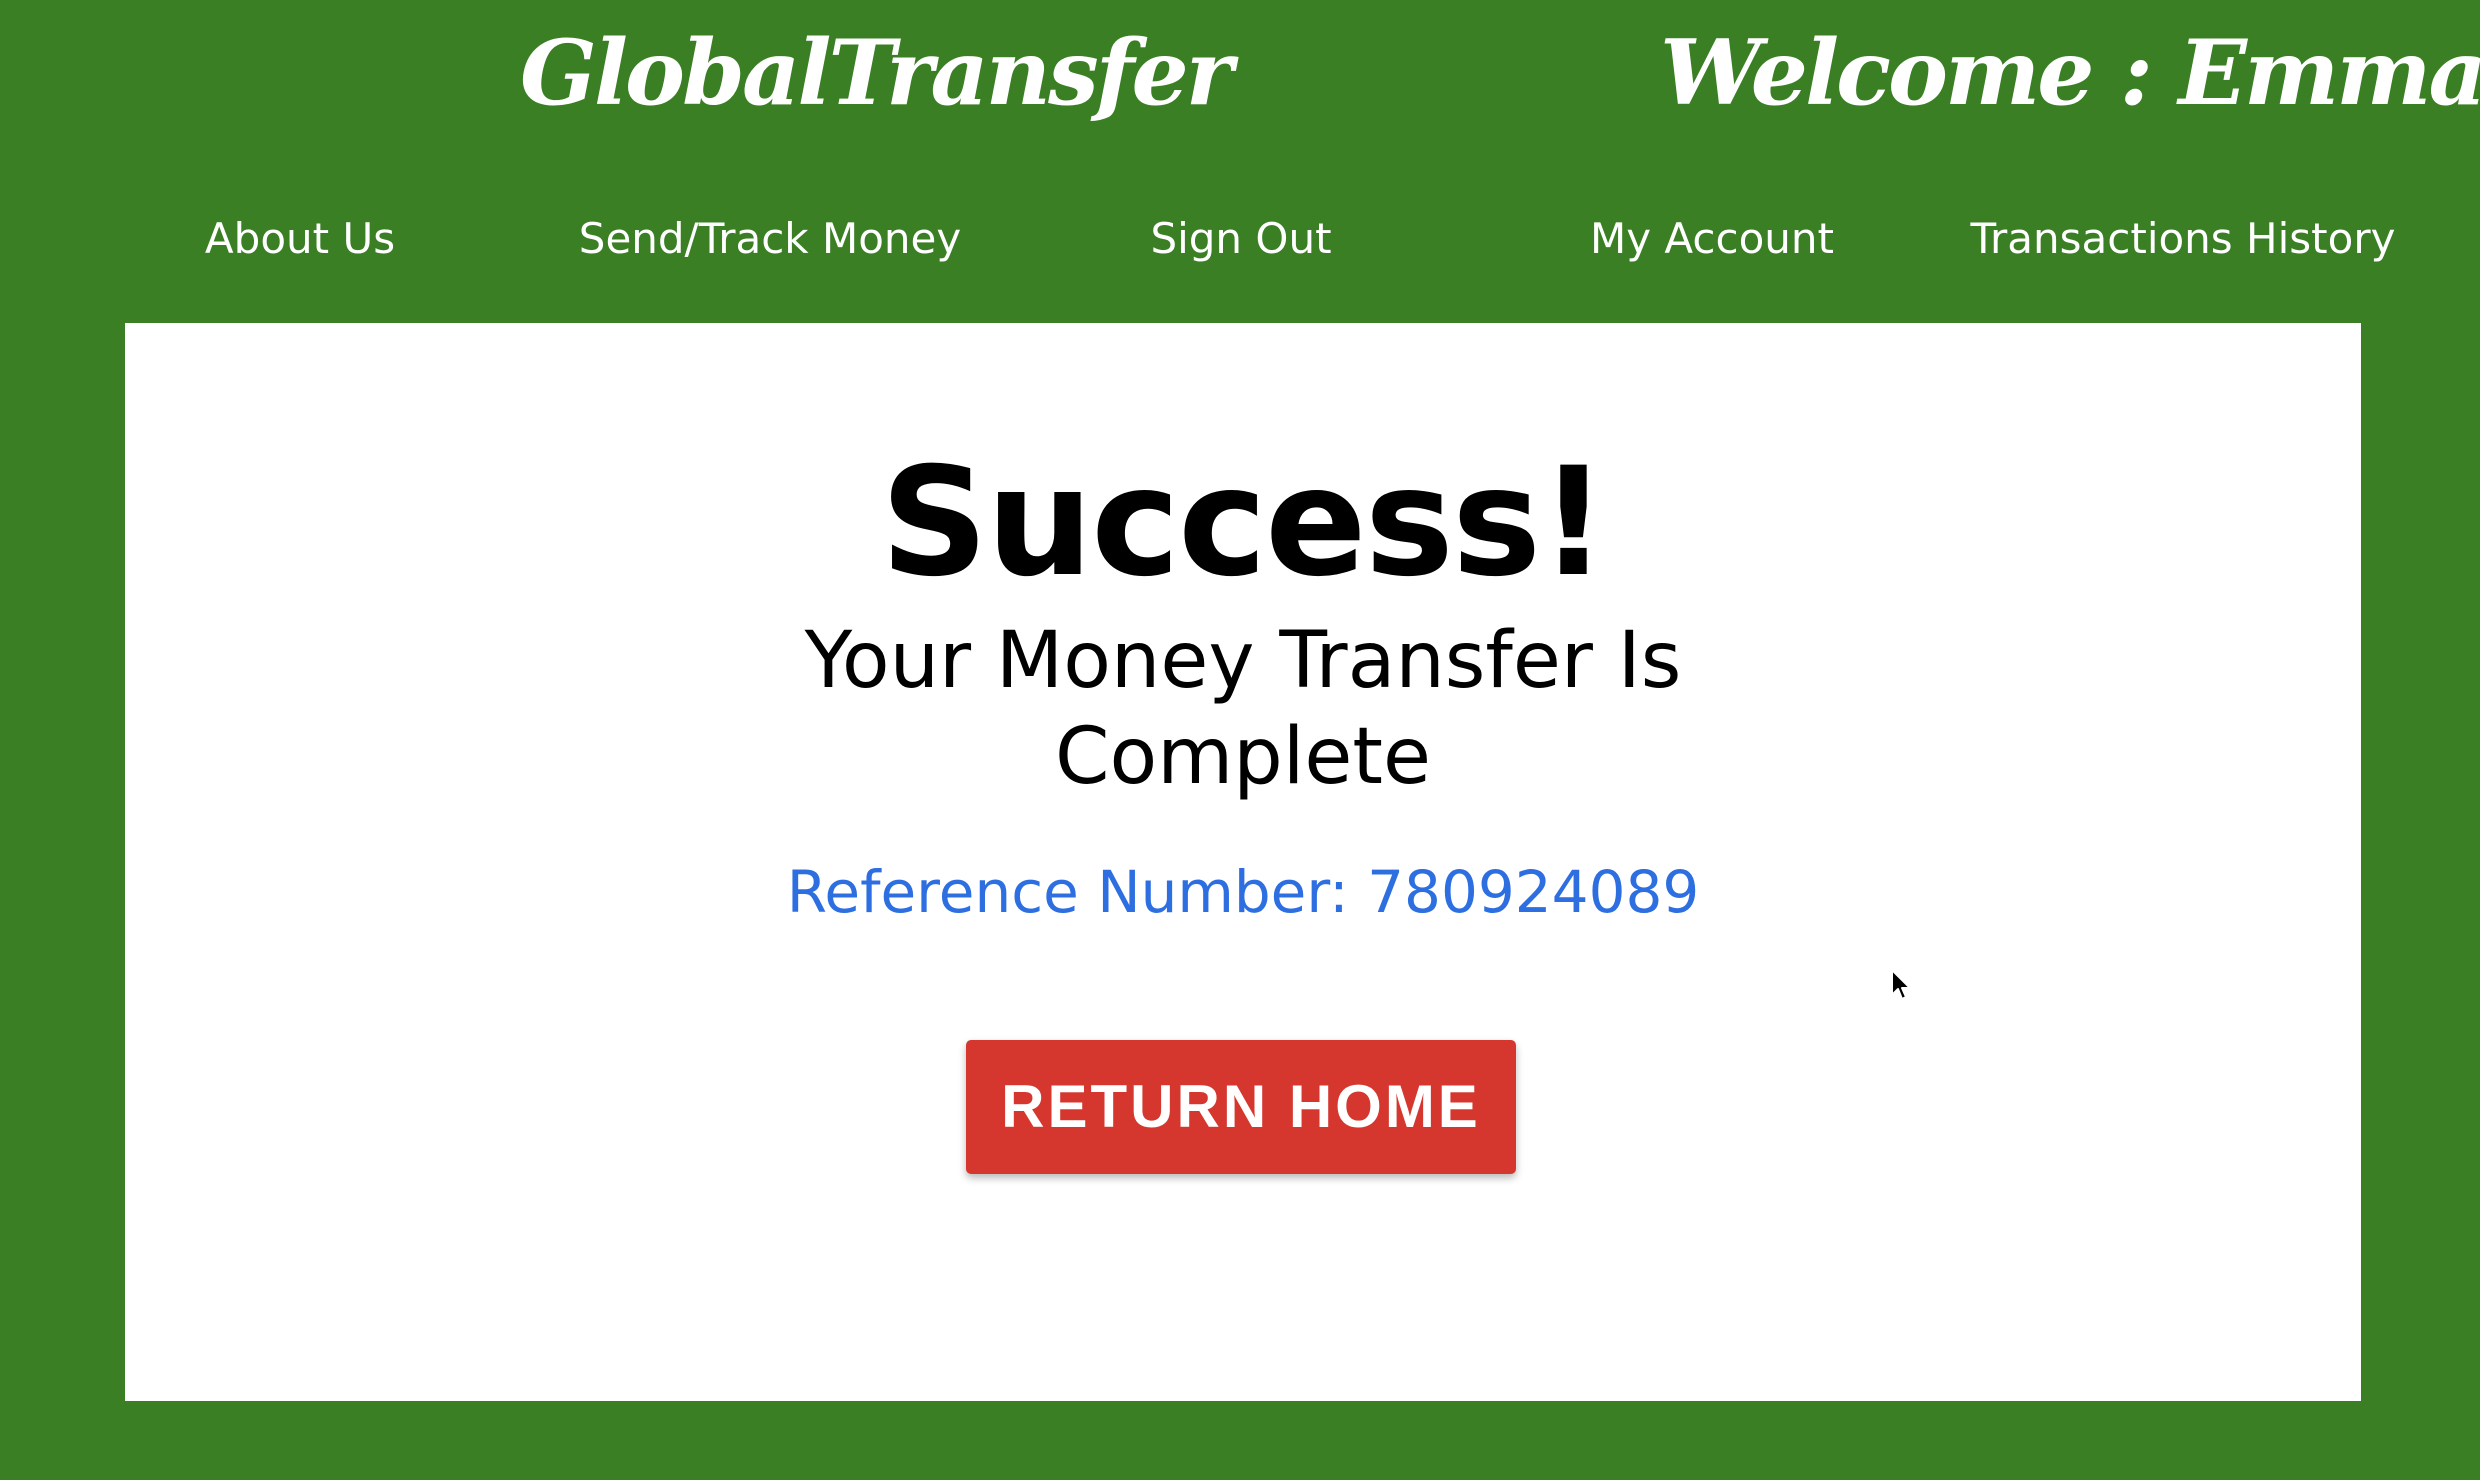 The image size is (2480, 1480). Describe the element at coordinates (1241, 1107) in the screenshot. I see `return-home-button: RETURN HOME` at that location.